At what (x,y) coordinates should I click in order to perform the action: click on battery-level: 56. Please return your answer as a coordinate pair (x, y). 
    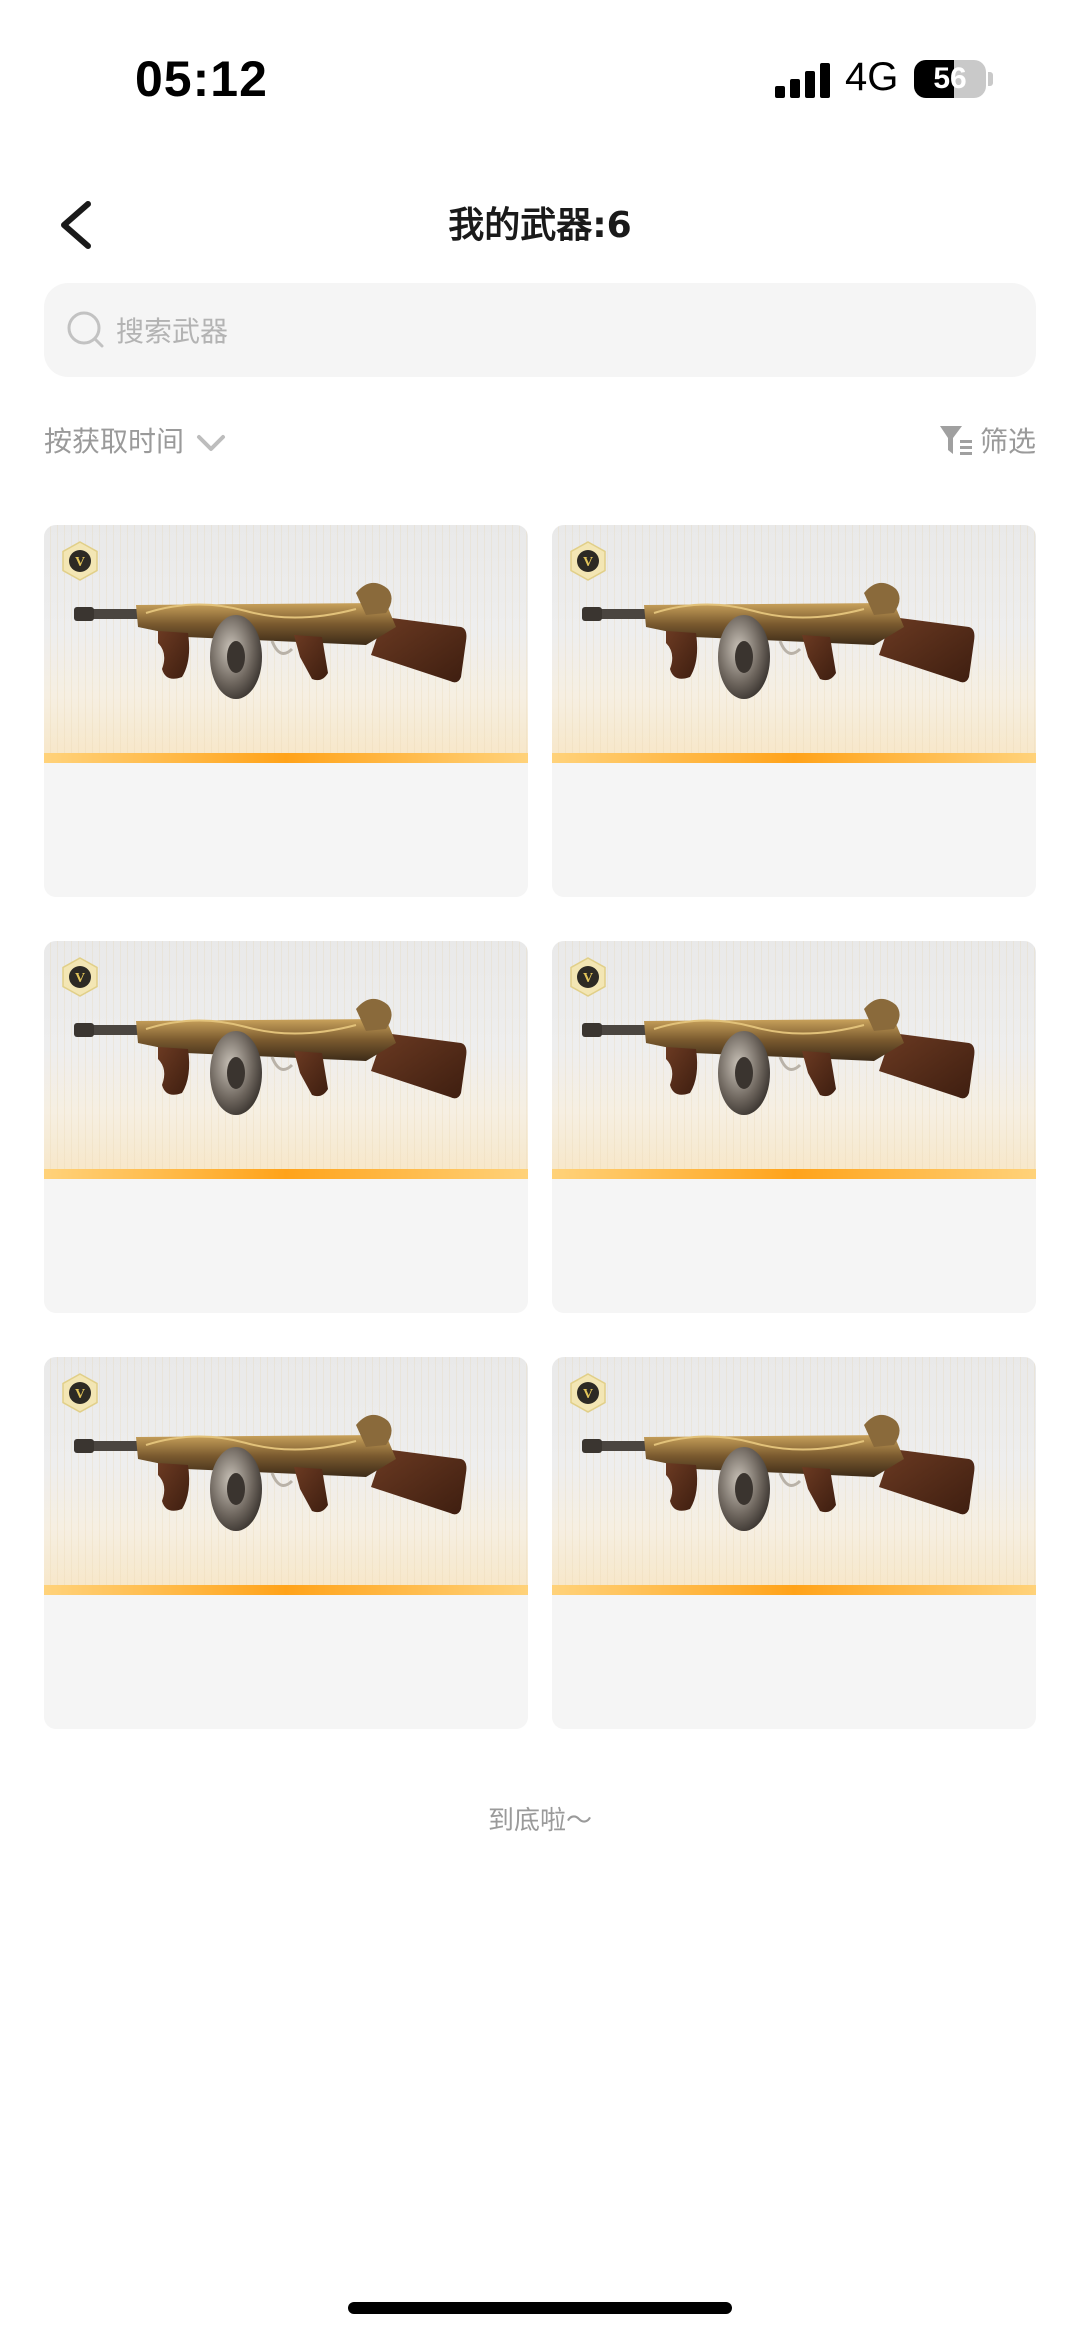
    Looking at the image, I should click on (950, 78).